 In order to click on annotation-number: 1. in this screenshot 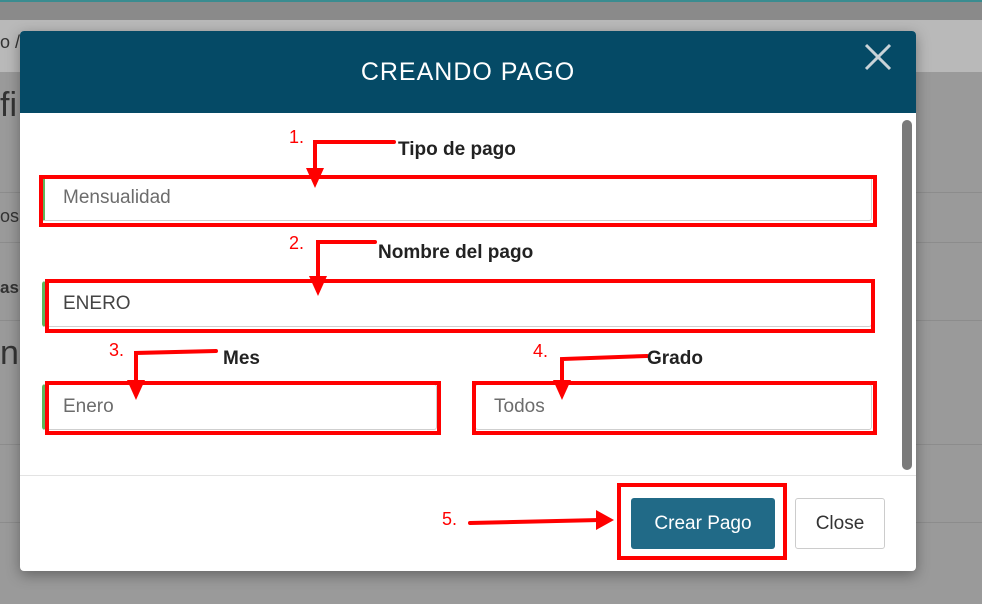, I will do `click(297, 137)`.